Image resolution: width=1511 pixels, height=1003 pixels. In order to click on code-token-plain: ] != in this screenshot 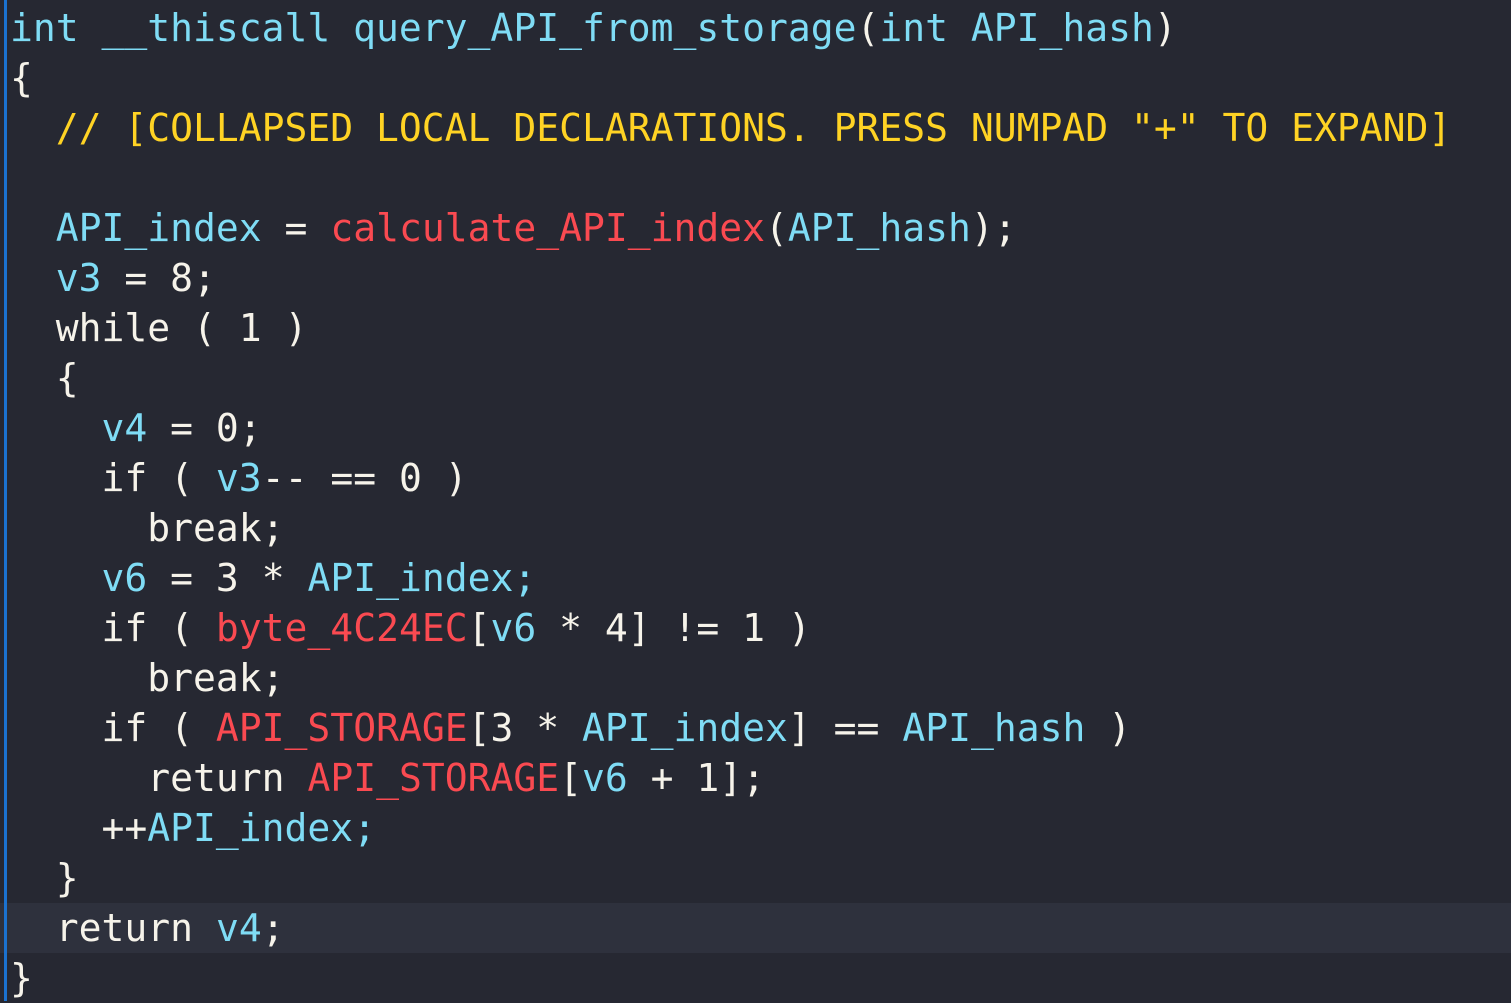, I will do `click(685, 628)`.